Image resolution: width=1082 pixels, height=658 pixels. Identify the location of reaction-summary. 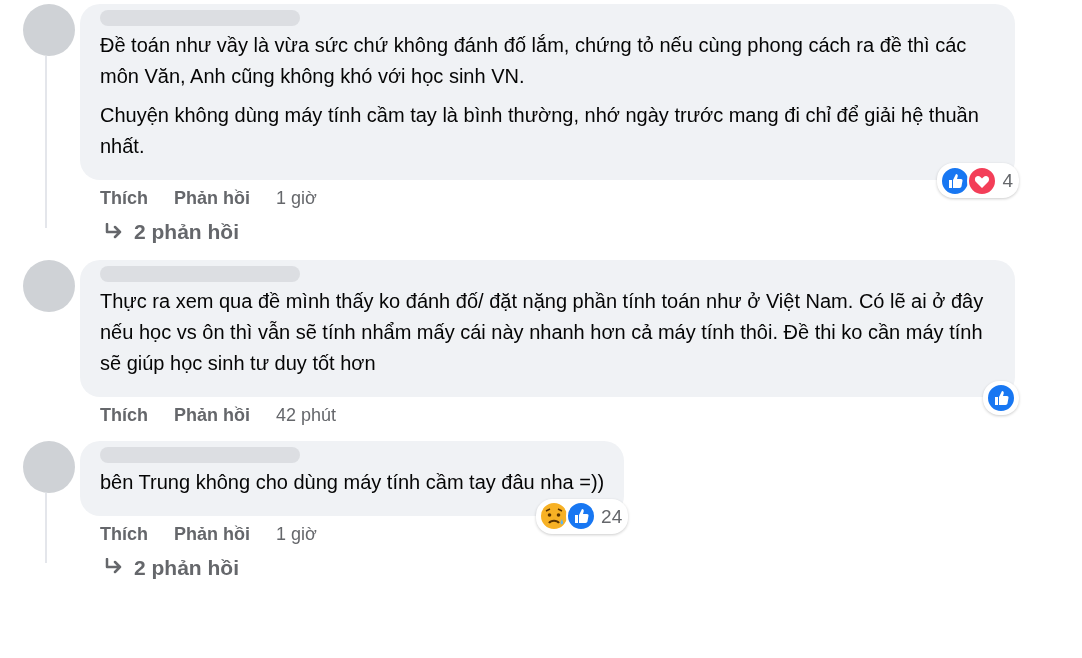
(1001, 397).